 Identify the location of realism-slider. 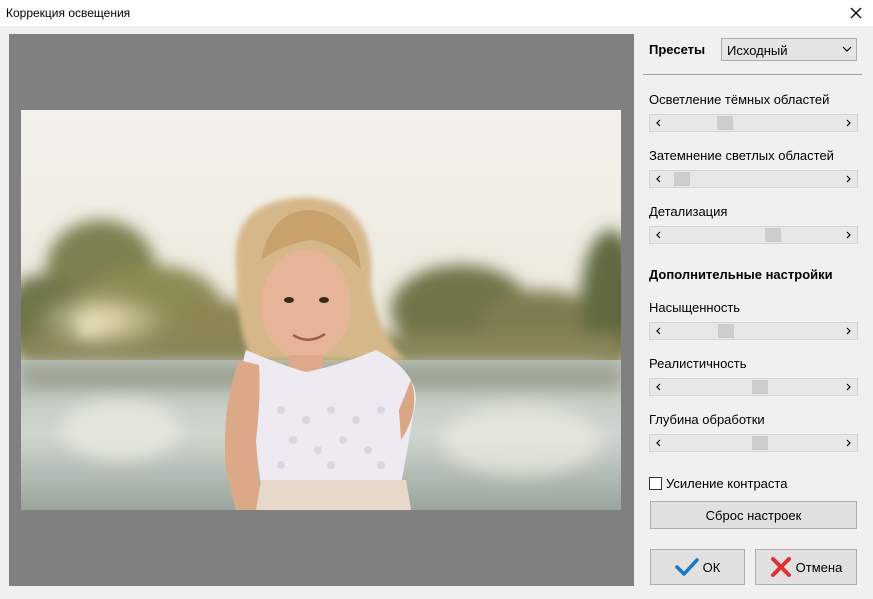
(753, 387).